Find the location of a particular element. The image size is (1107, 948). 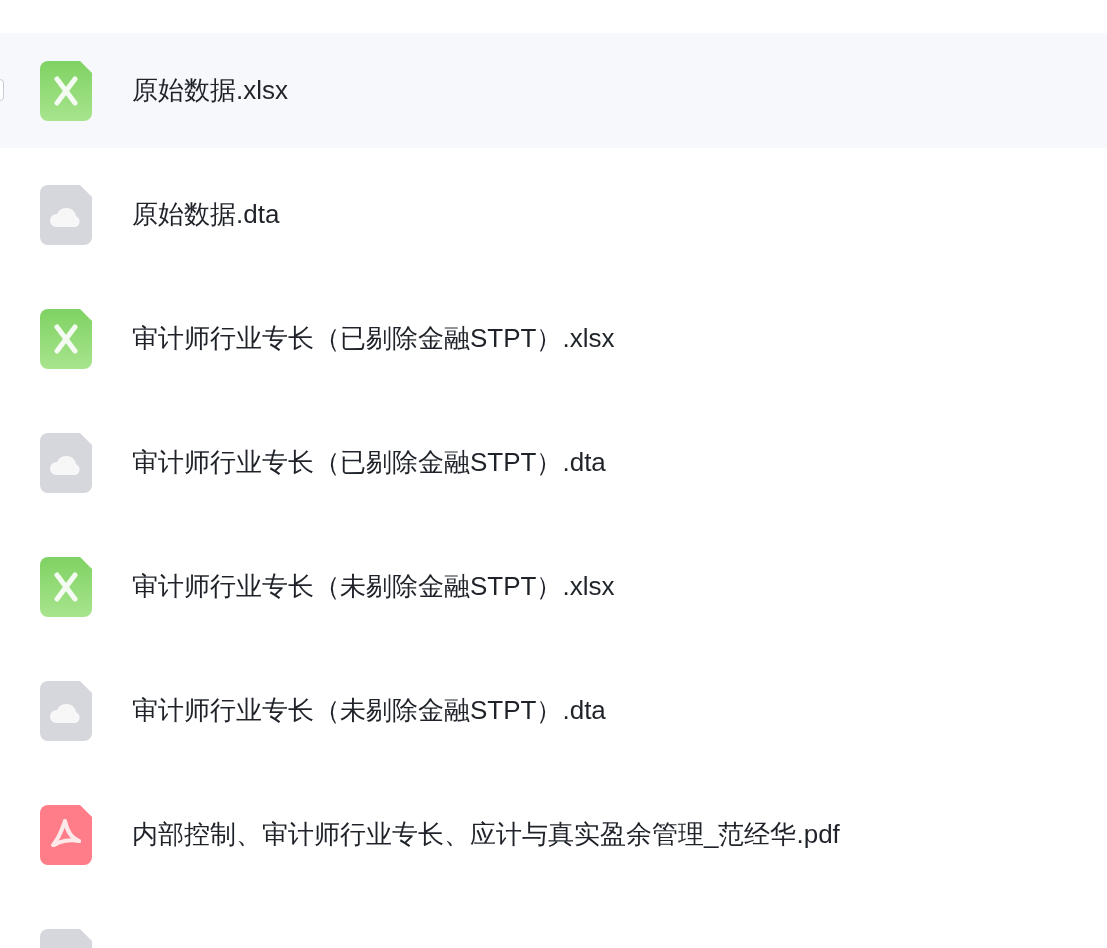

file-row: 审计师行业专长（已剔除金融STPT）.dta is located at coordinates (553, 462).